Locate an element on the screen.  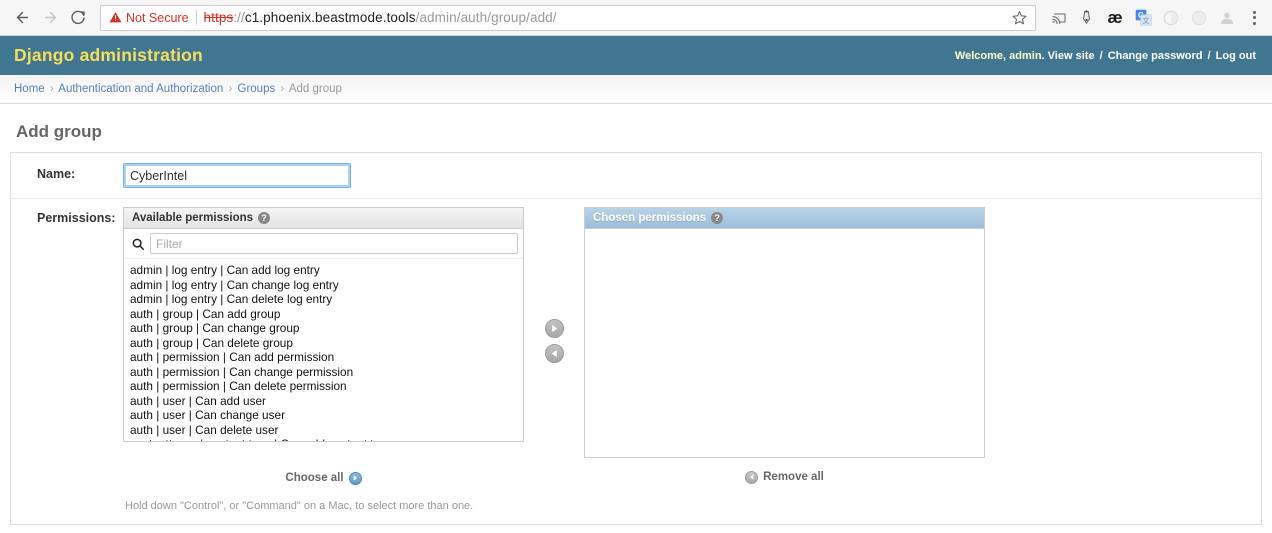
three-dot-menu-icon is located at coordinates (1254, 18).